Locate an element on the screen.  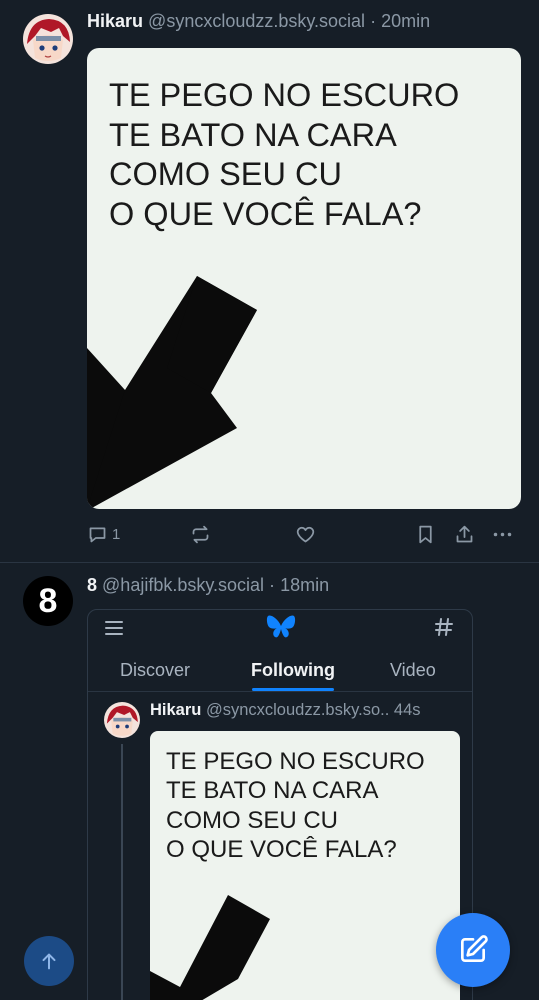
embed-post-header: Hikaru @syncxcloudzz.bsky.so.. 44s is located at coordinates (285, 710).